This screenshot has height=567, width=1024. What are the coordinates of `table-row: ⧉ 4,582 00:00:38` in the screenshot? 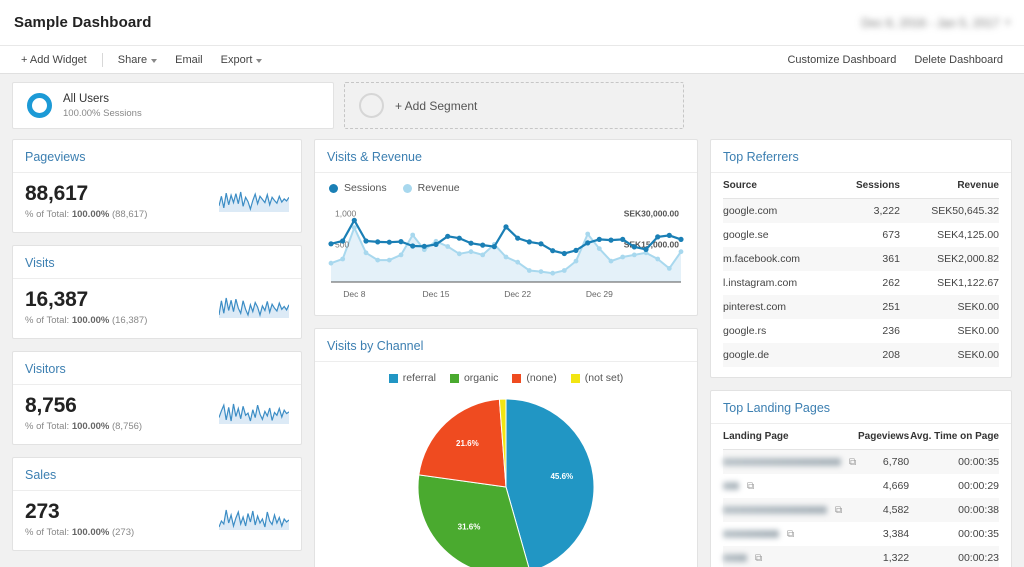 It's located at (861, 510).